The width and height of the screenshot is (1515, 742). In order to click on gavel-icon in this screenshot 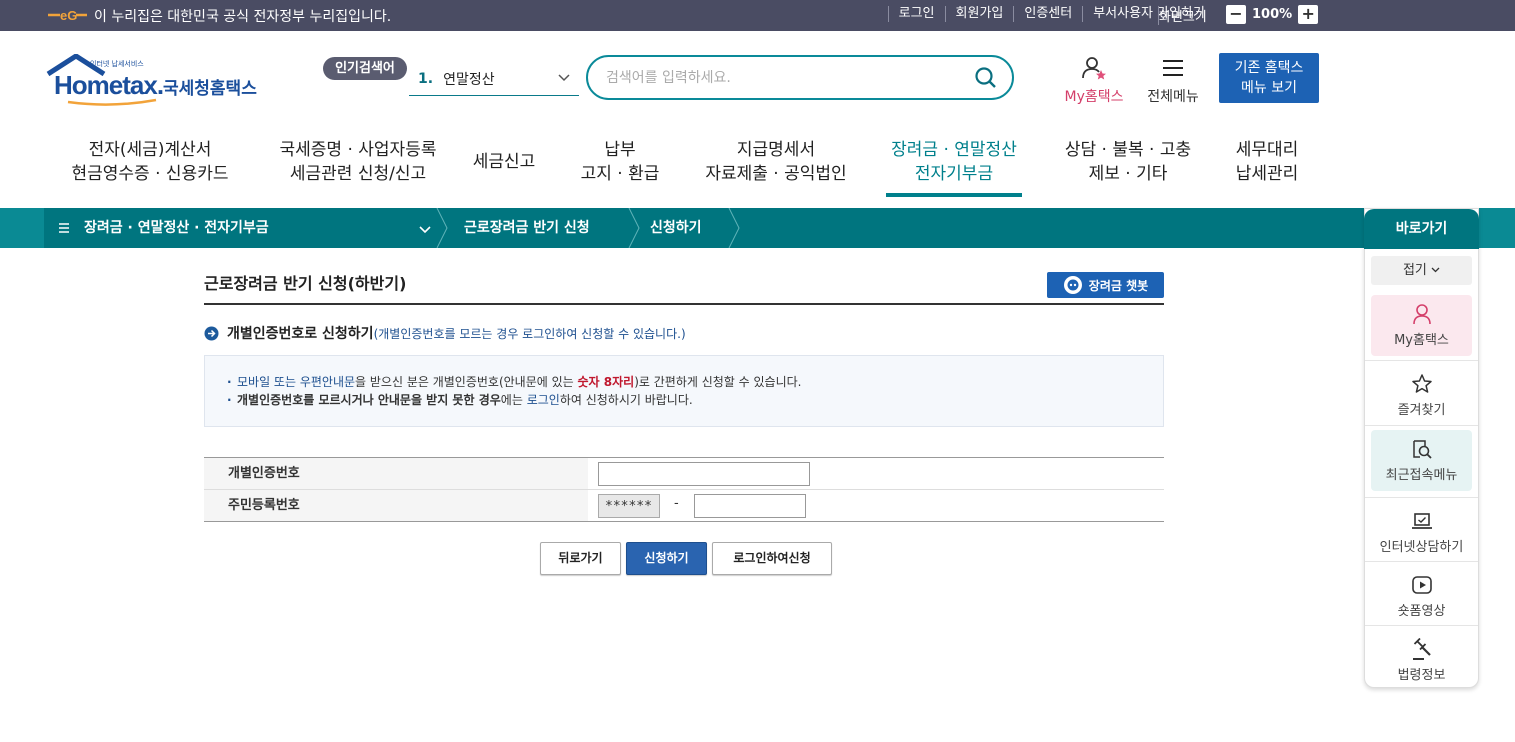, I will do `click(1422, 649)`.